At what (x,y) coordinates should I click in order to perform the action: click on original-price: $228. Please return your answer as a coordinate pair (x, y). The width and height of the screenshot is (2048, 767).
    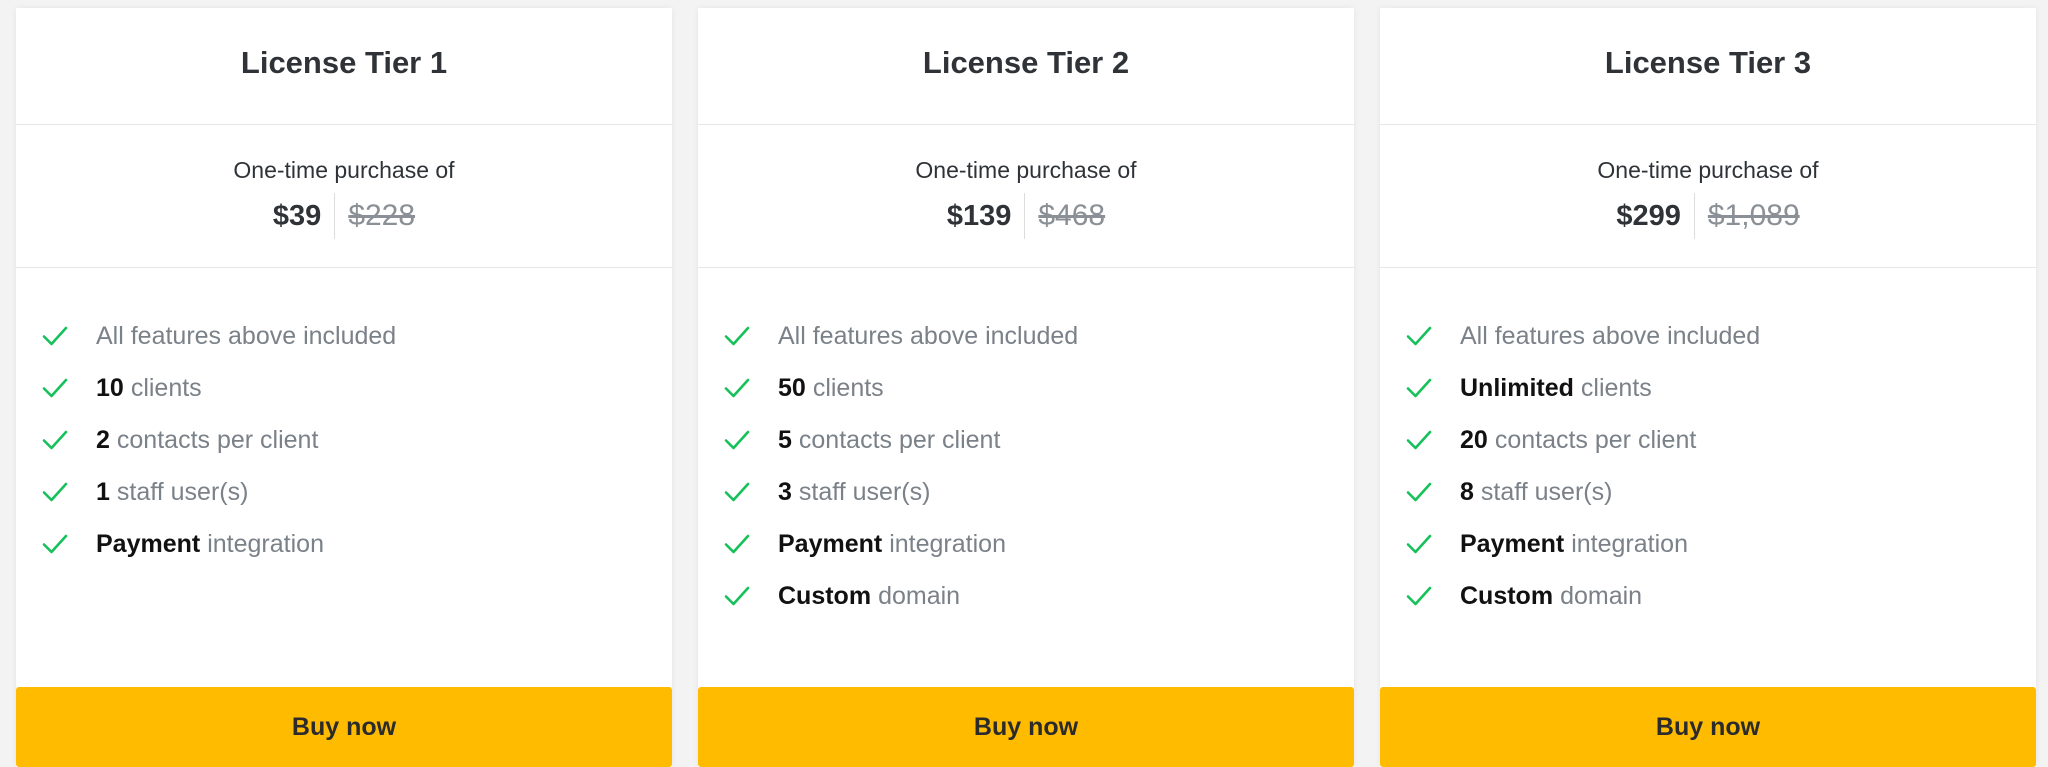
    Looking at the image, I should click on (382, 215).